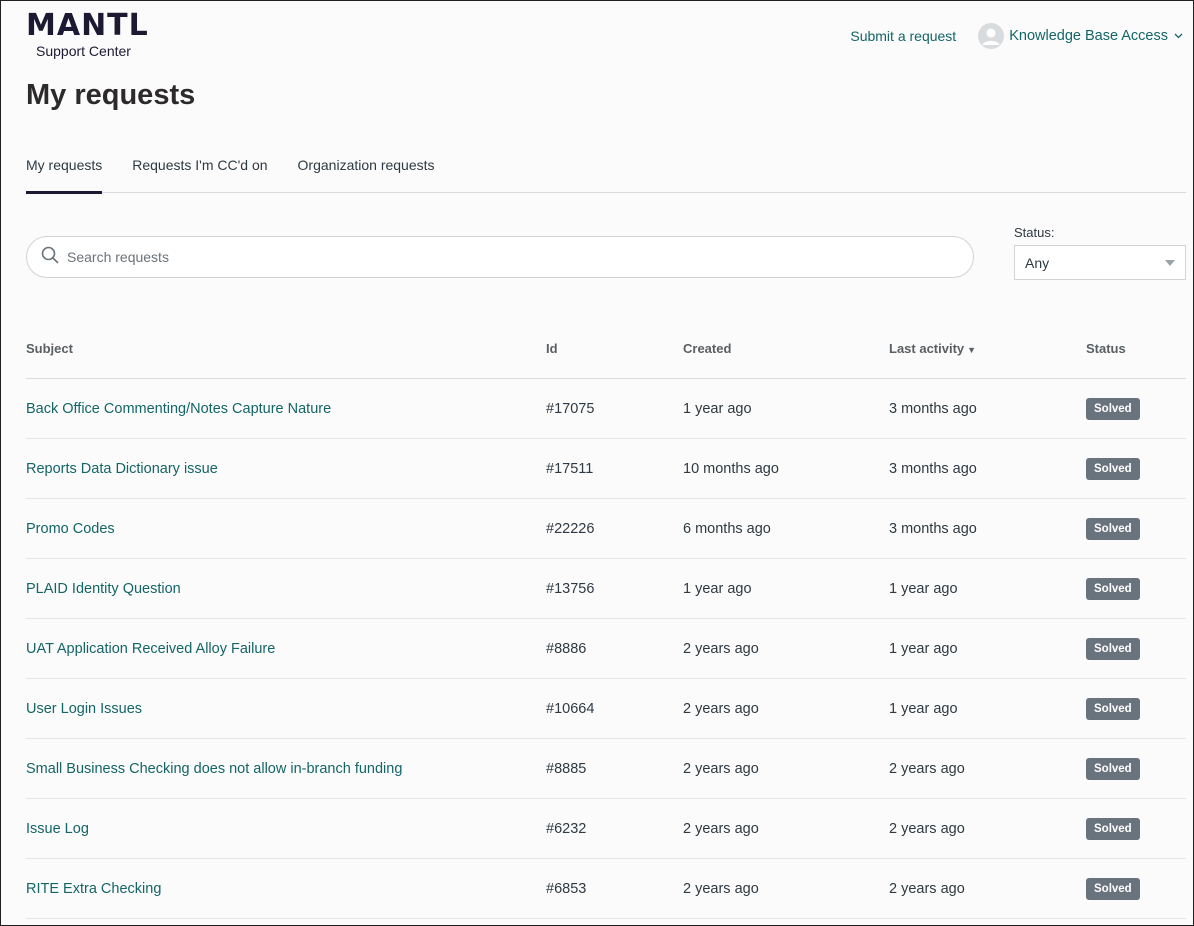  I want to click on column-header-created: Created, so click(786, 348).